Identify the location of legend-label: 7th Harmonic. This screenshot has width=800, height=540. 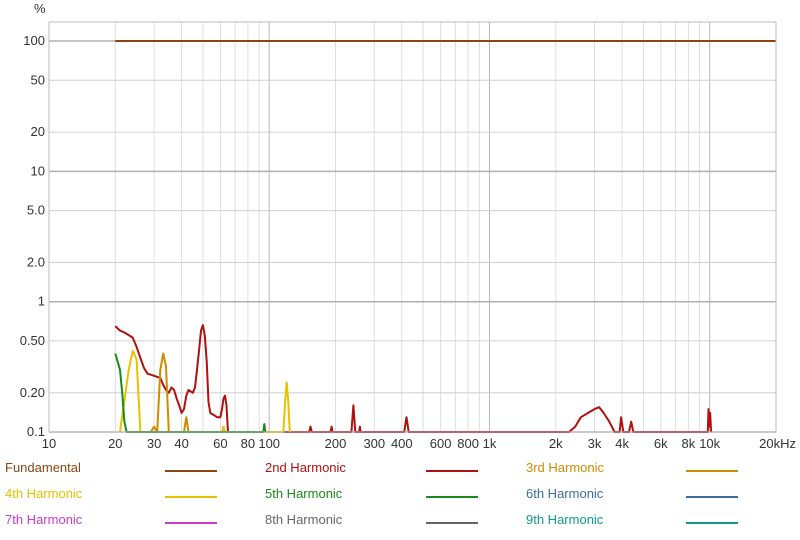
(44, 519).